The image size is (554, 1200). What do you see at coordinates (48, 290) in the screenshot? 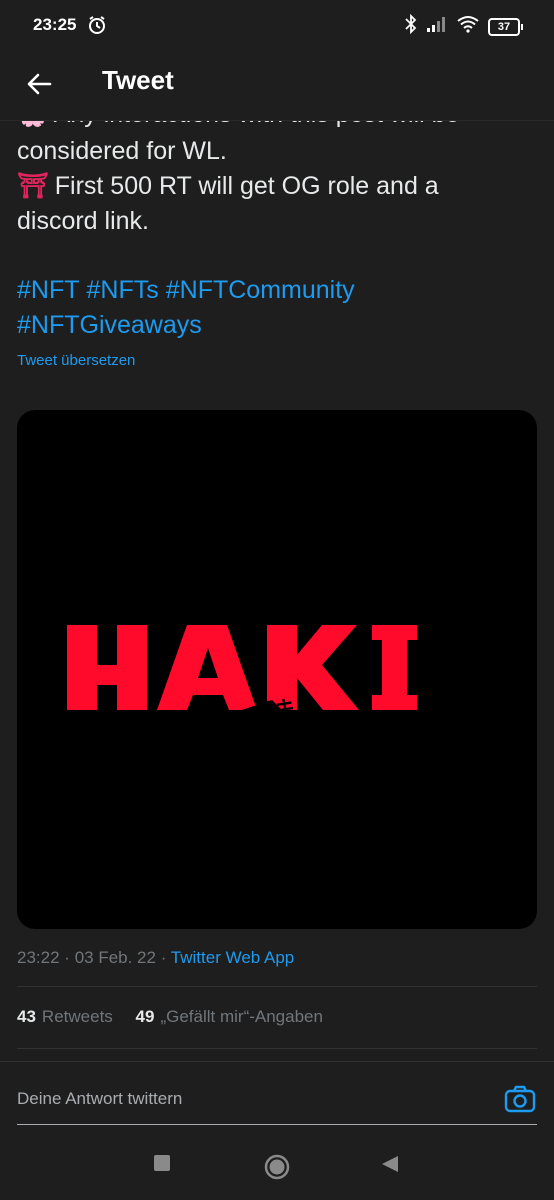
I see `hashtag-link: #NFT` at bounding box center [48, 290].